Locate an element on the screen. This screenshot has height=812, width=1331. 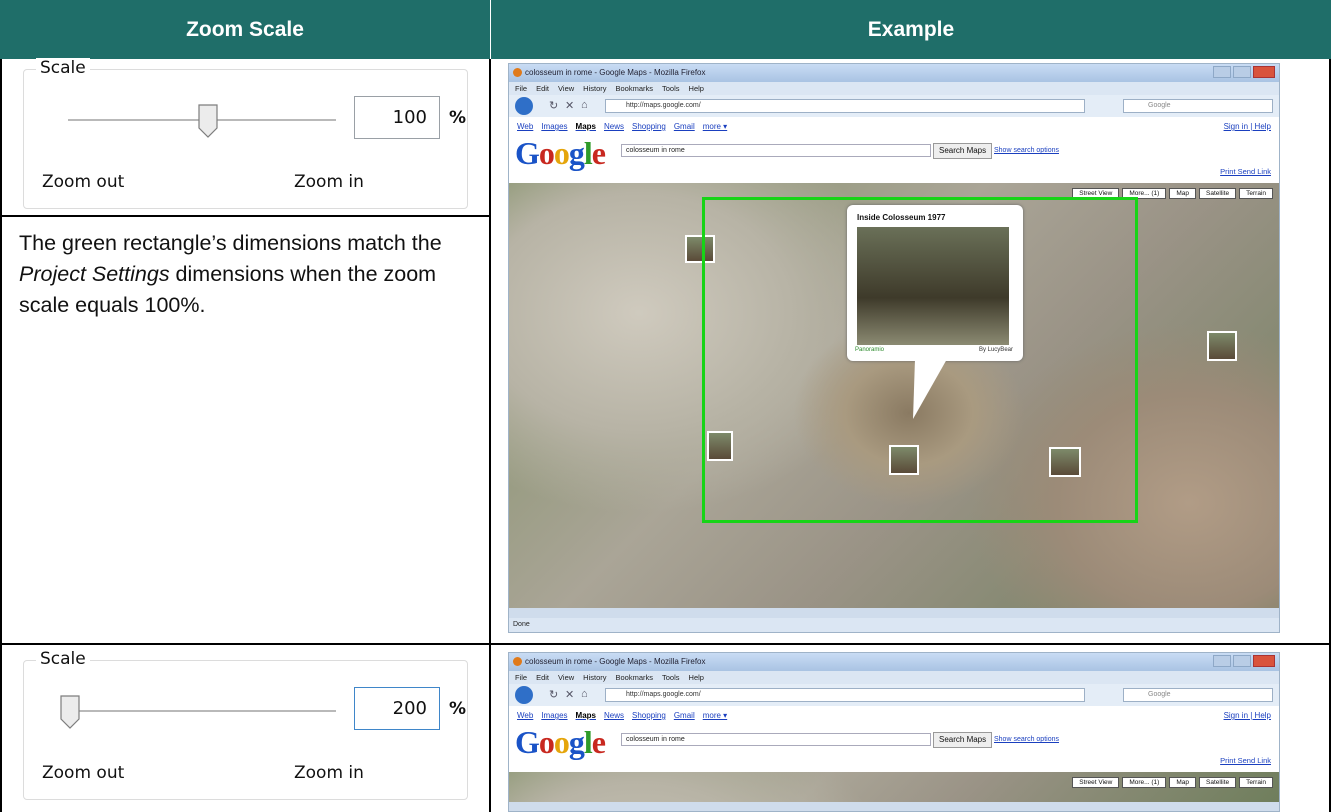
description-emphasis: Project Settings is located at coordinates (94, 274).